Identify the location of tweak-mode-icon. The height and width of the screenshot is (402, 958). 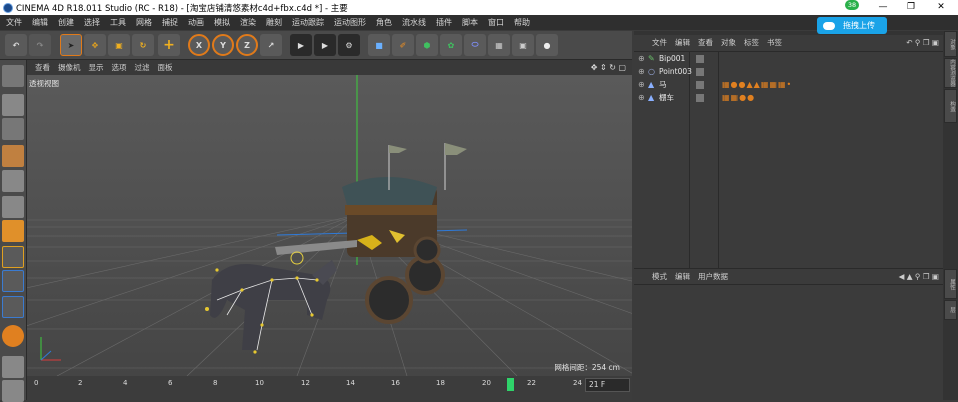
(13, 281).